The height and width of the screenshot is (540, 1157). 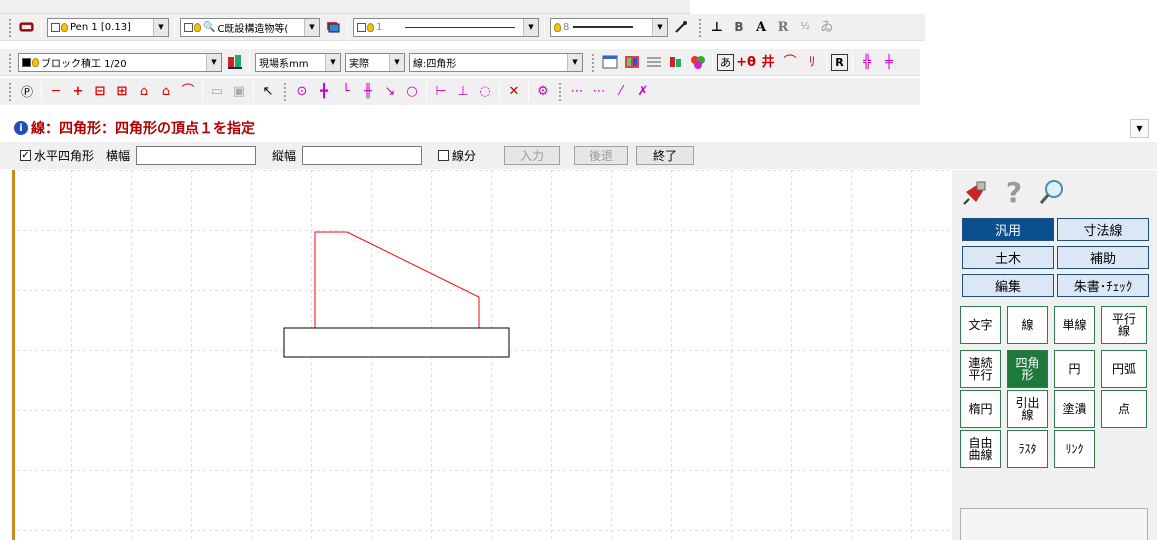 I want to click on rect-branch-icon: ⊞, so click(x=122, y=92).